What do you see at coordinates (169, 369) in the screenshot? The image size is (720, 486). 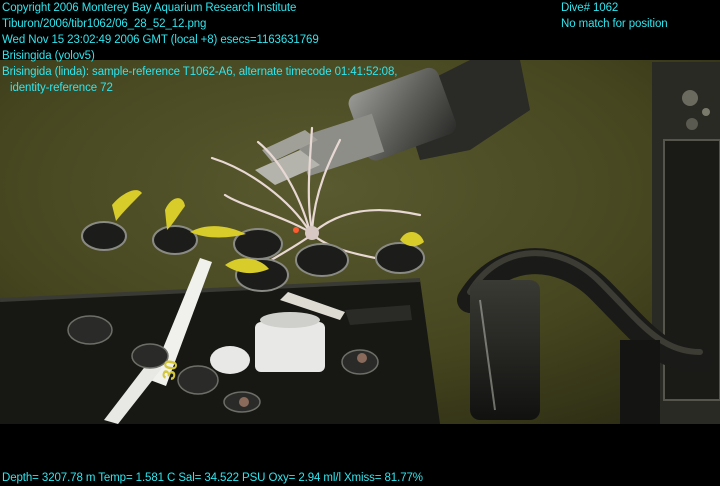 I see `tube-number-label: 30` at bounding box center [169, 369].